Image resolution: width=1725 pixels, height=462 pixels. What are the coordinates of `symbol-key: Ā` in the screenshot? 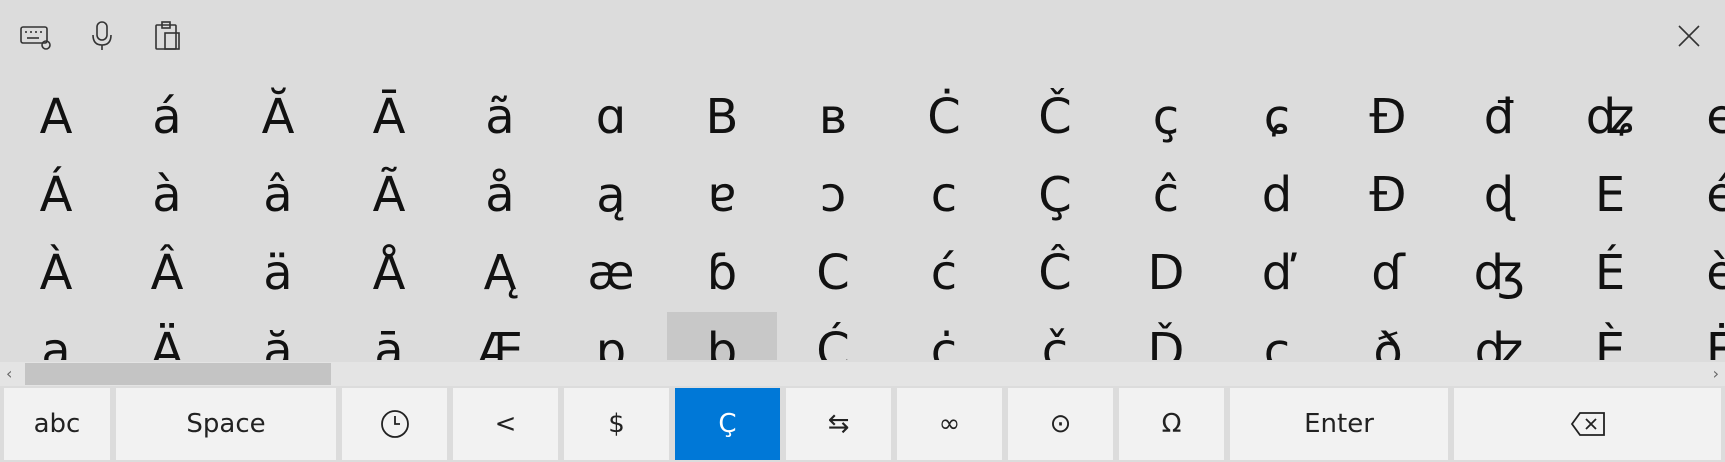 It's located at (389, 117).